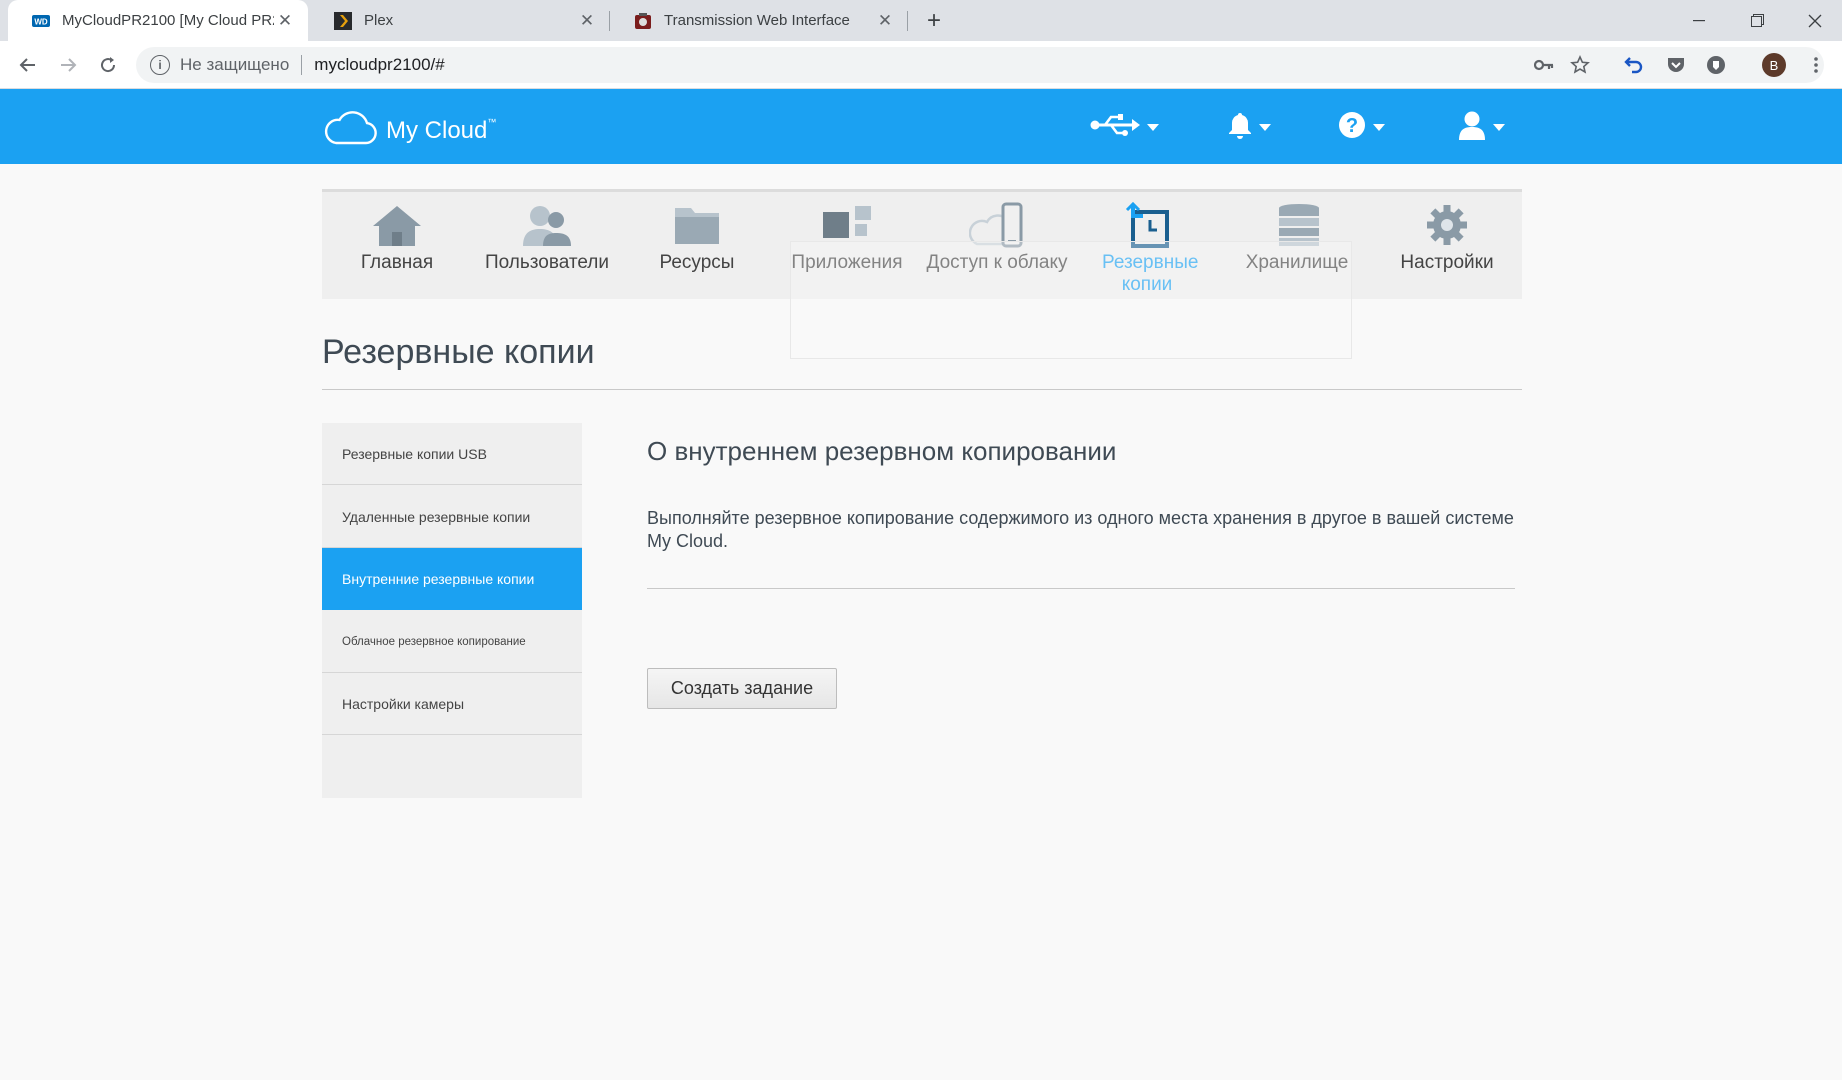 This screenshot has width=1842, height=1080. Describe the element at coordinates (452, 454) in the screenshot. I see `sidemenu-item-usb-backups: Резервные копии USB` at that location.